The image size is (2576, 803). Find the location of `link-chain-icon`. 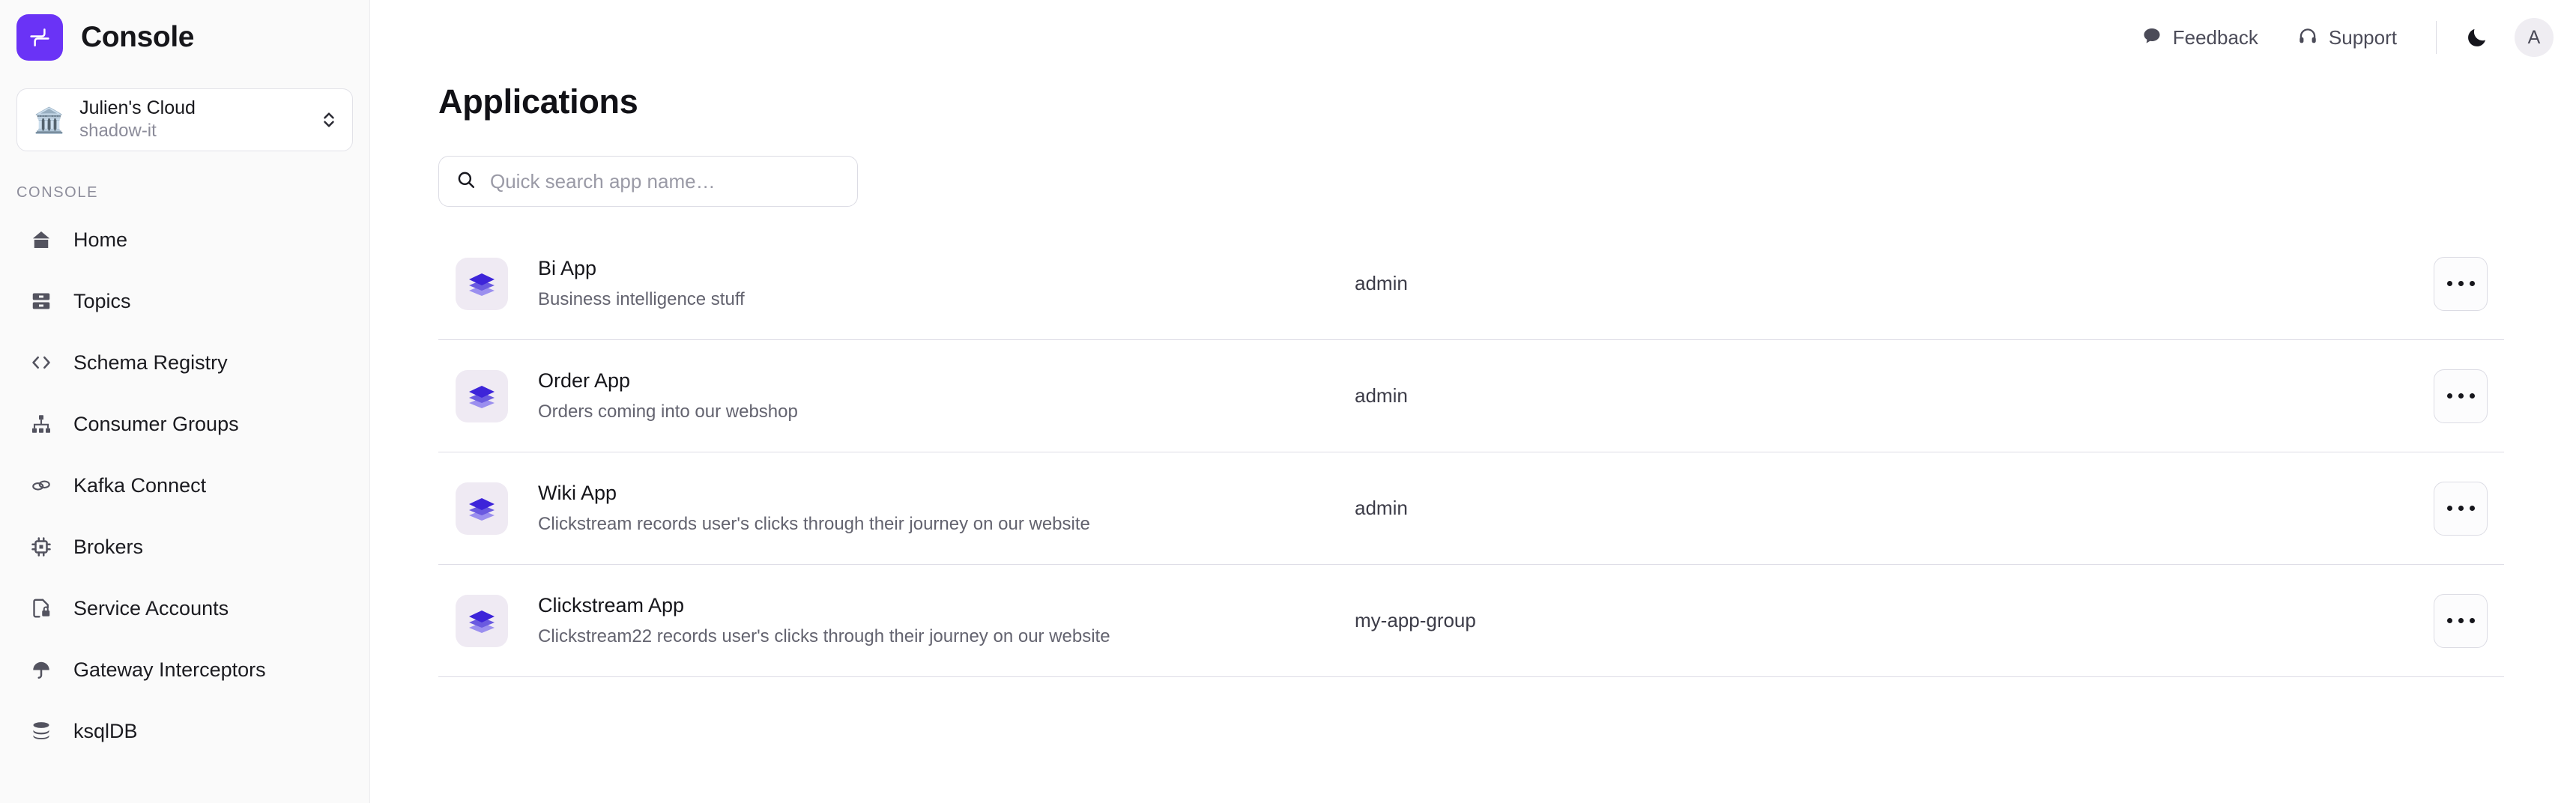

link-chain-icon is located at coordinates (41, 485).